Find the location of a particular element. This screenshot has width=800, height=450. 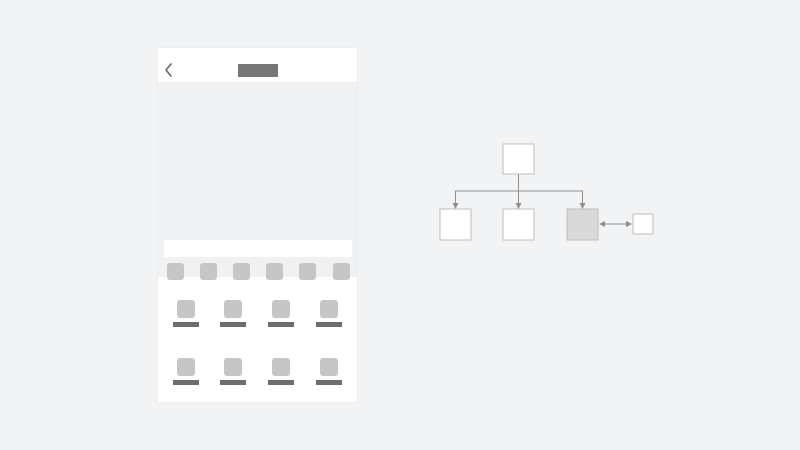

diagram-nodes is located at coordinates (546, 192).